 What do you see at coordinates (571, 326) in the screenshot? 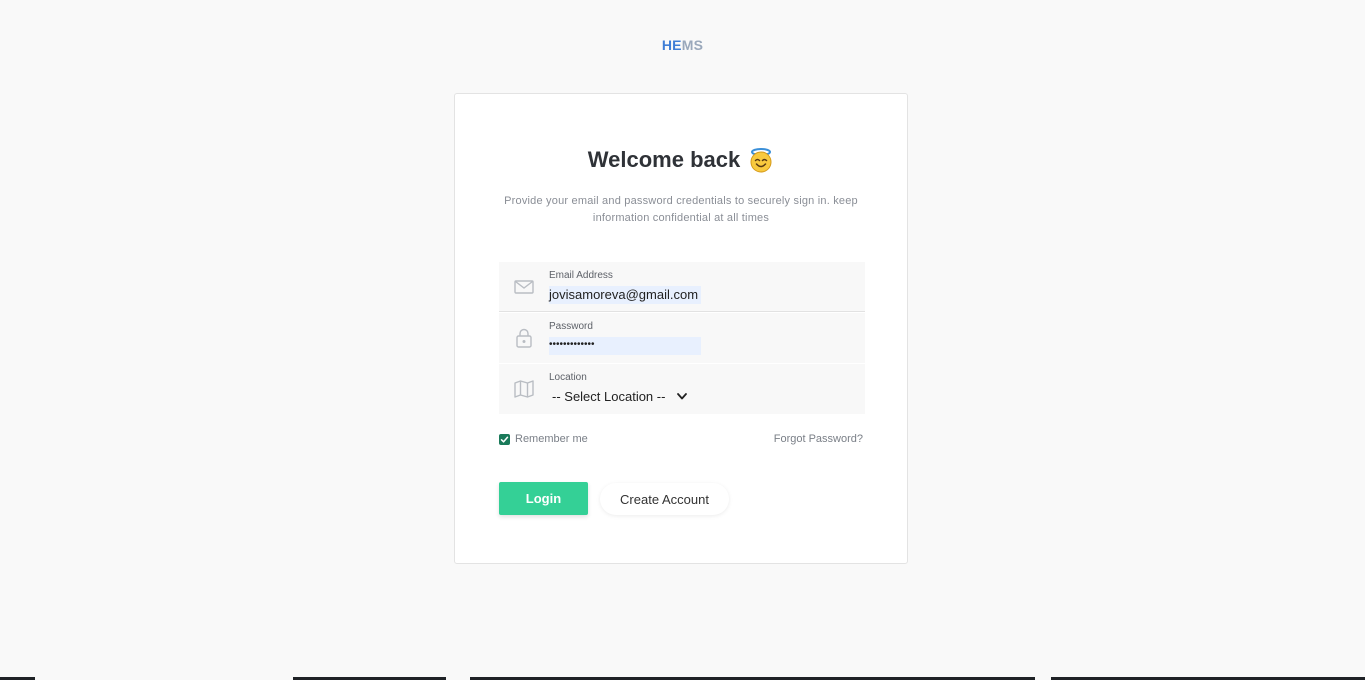
I see `password-label: Password` at bounding box center [571, 326].